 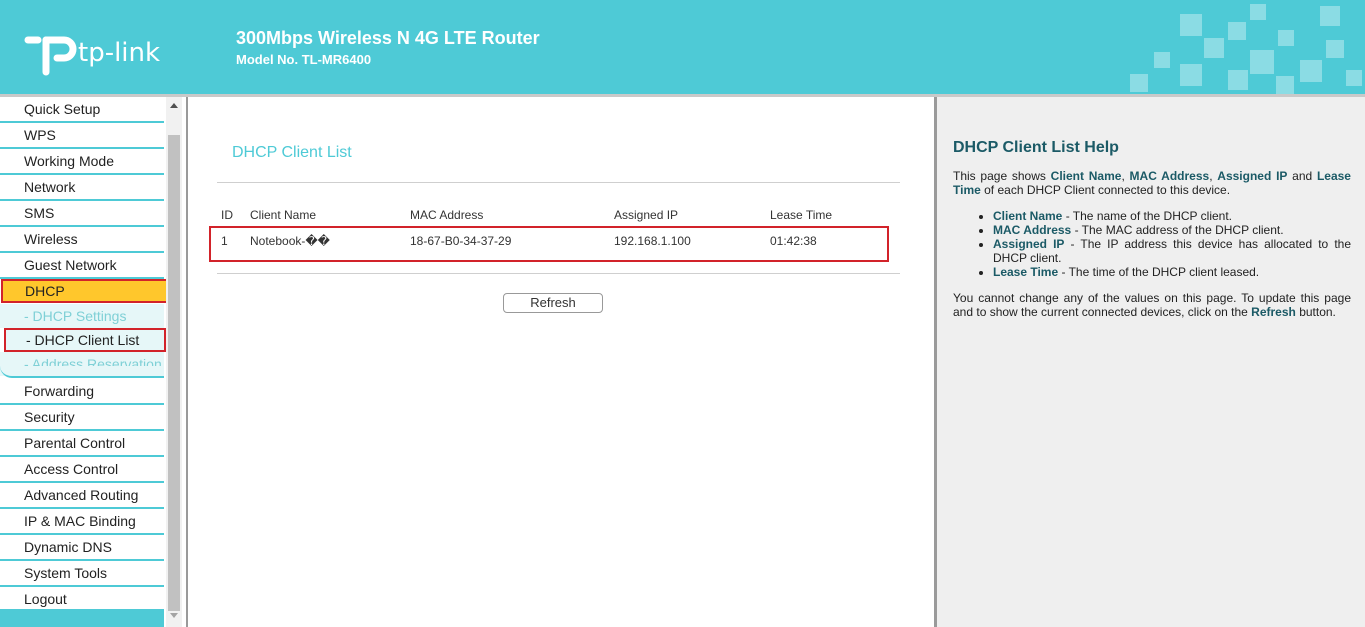 I want to click on help-term-assigned-ip: Assigned IP, so click(x=1252, y=176).